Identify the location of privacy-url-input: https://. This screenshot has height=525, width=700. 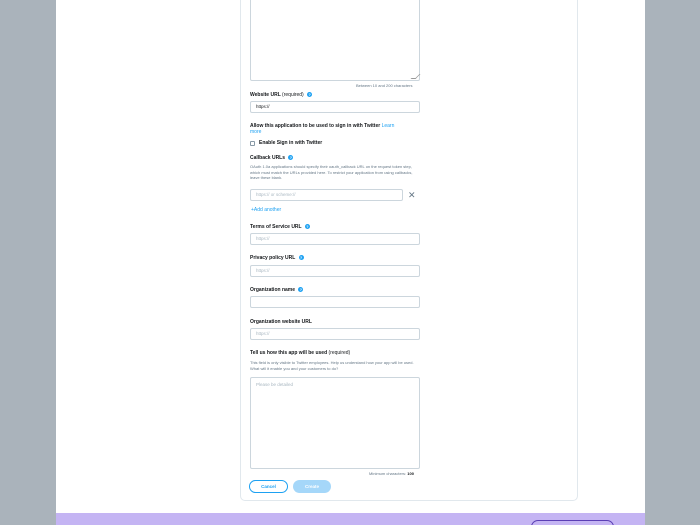
(335, 271).